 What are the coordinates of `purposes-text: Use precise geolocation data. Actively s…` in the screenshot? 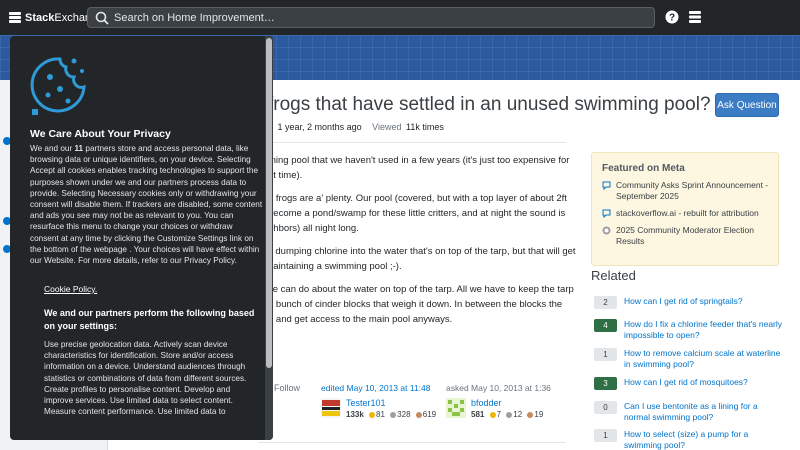 It's located at (145, 378).